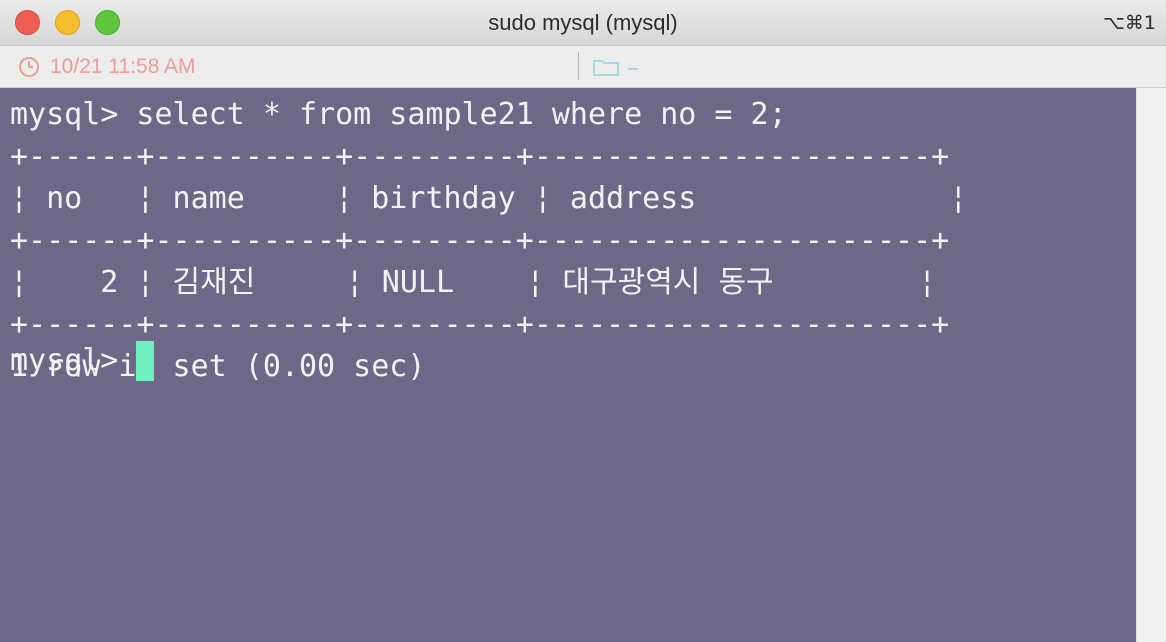  I want to click on folder-icon, so click(618, 67).